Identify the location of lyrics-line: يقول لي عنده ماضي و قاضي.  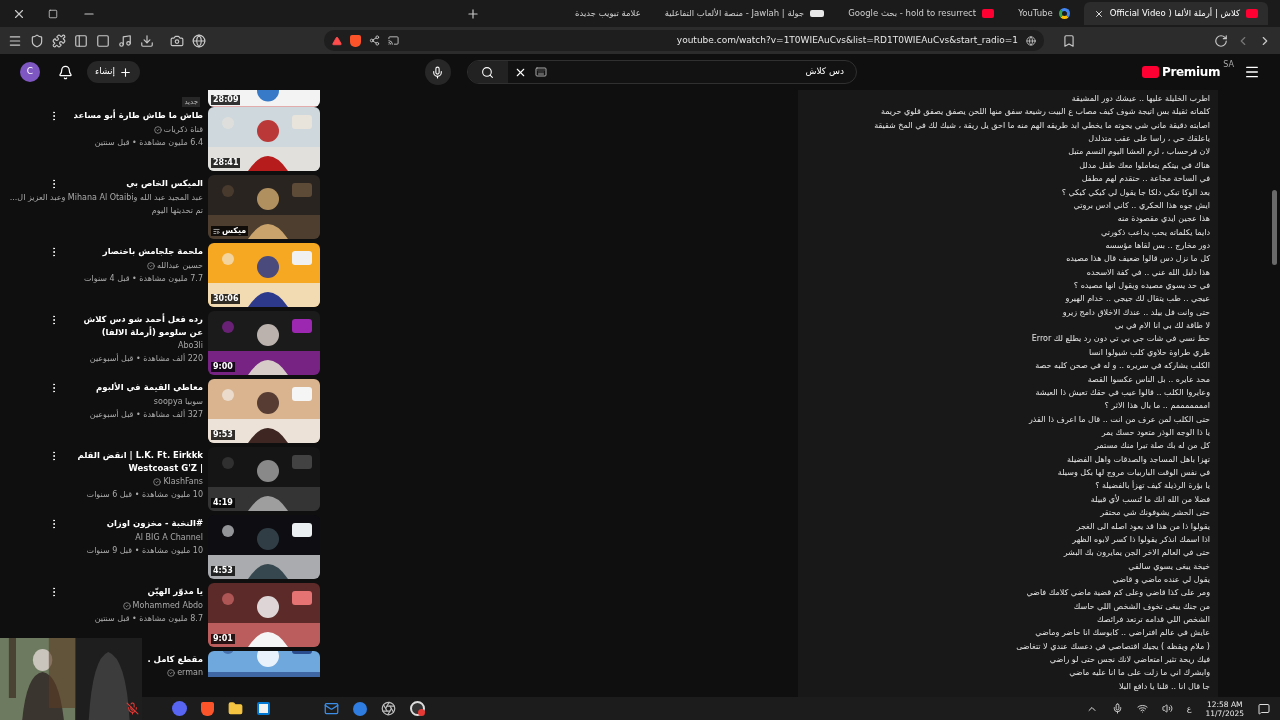
(1161, 579).